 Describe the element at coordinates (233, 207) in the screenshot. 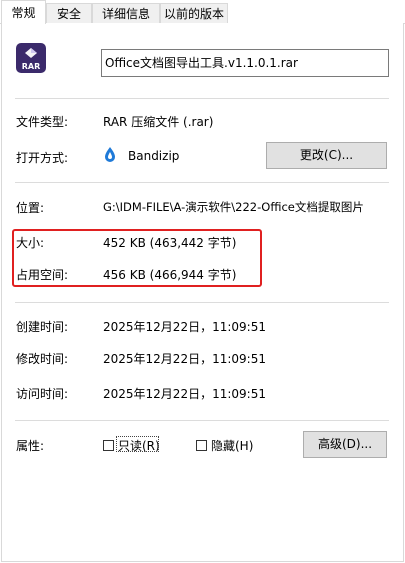

I see `location-value: G:\IDM-FILE\A-演示软件\222-Office文档提取图片` at that location.